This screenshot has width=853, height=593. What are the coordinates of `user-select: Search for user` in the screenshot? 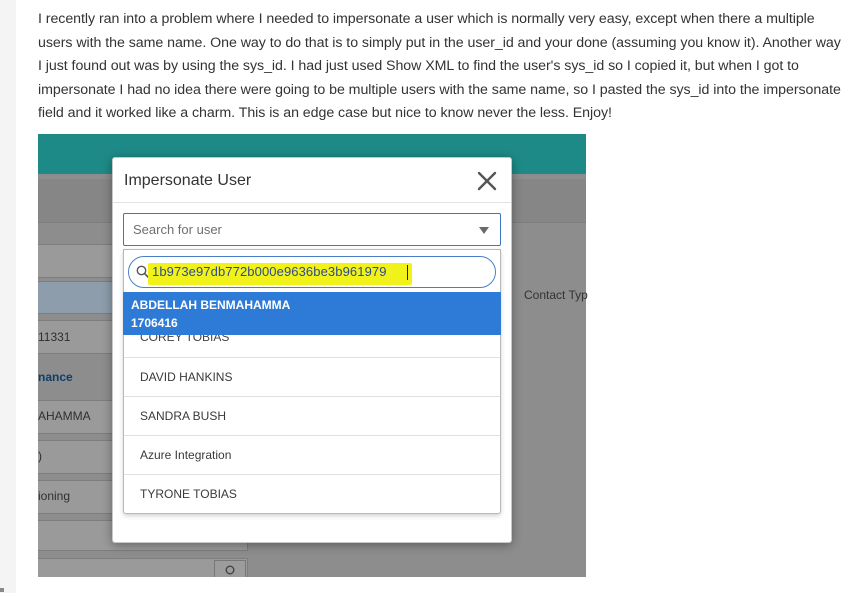 It's located at (312, 229).